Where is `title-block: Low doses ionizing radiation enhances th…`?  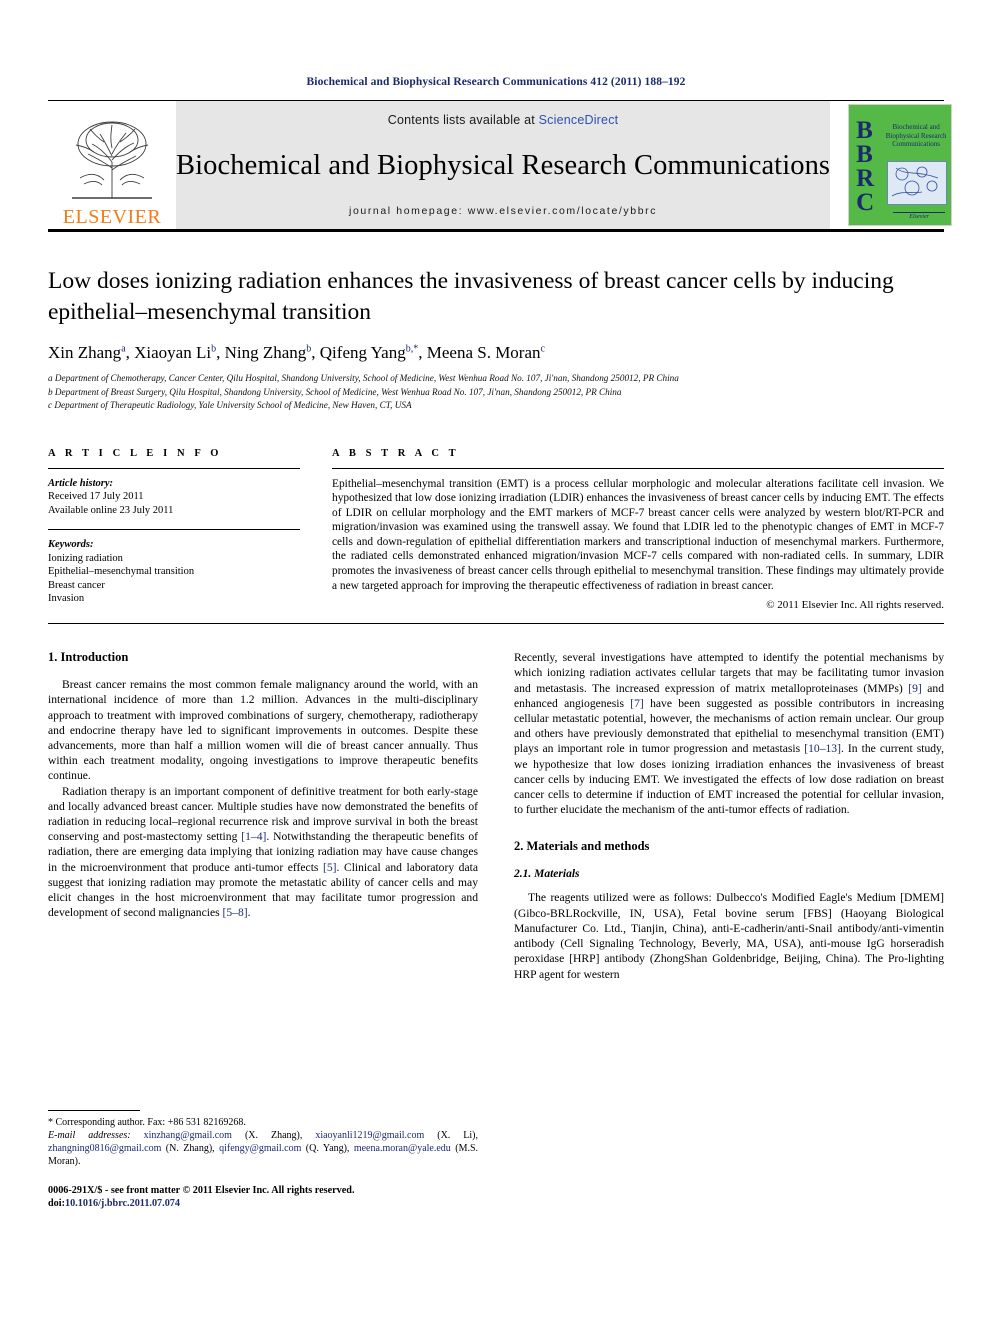
title-block: Low doses ionizing radiation enhances th… is located at coordinates (496, 339).